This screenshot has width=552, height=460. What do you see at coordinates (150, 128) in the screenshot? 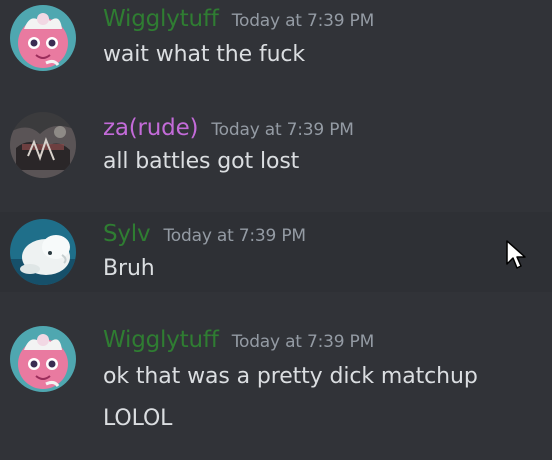
I see `username: za(rude)` at bounding box center [150, 128].